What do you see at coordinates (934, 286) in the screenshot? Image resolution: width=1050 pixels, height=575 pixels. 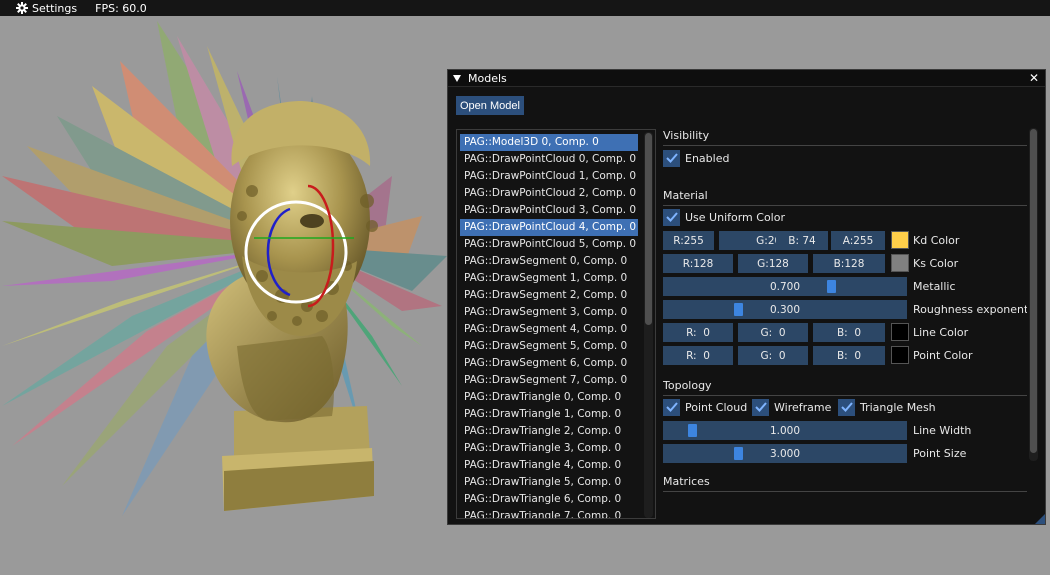 I see `metallic-label: Metallic` at bounding box center [934, 286].